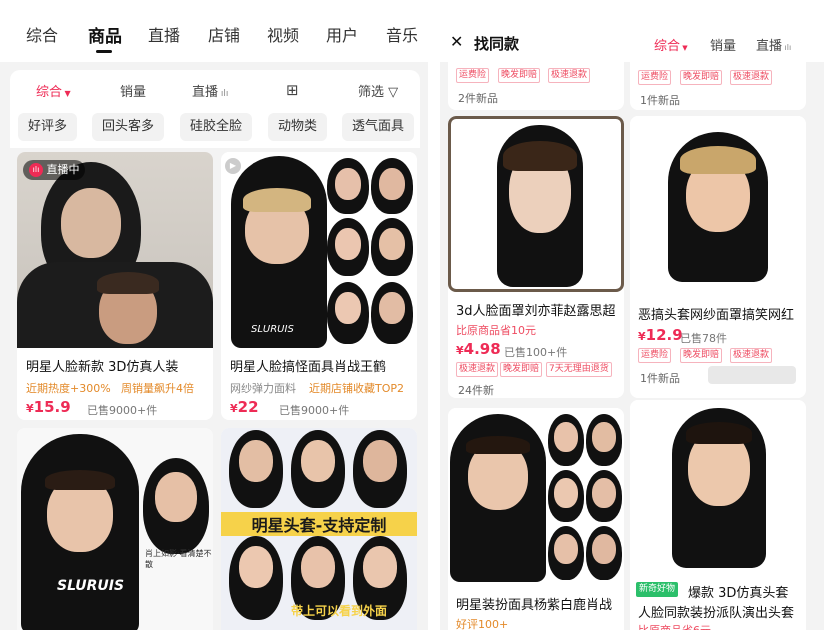 Image resolution: width=824 pixels, height=630 pixels. I want to click on tab-music: 音乐, so click(402, 34).